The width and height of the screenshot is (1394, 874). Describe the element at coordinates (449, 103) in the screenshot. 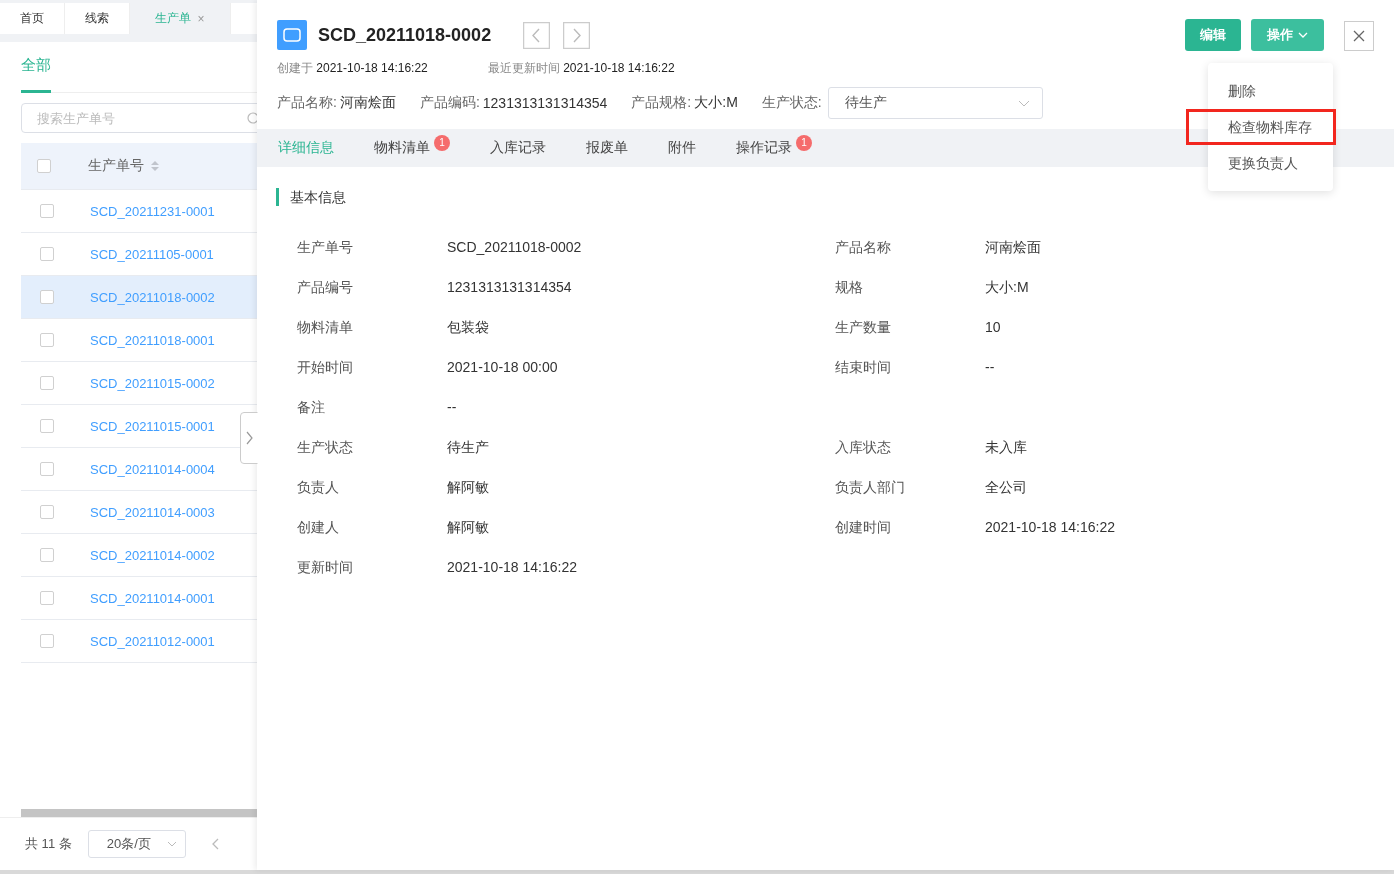

I see `field-label: 产品编码:` at that location.